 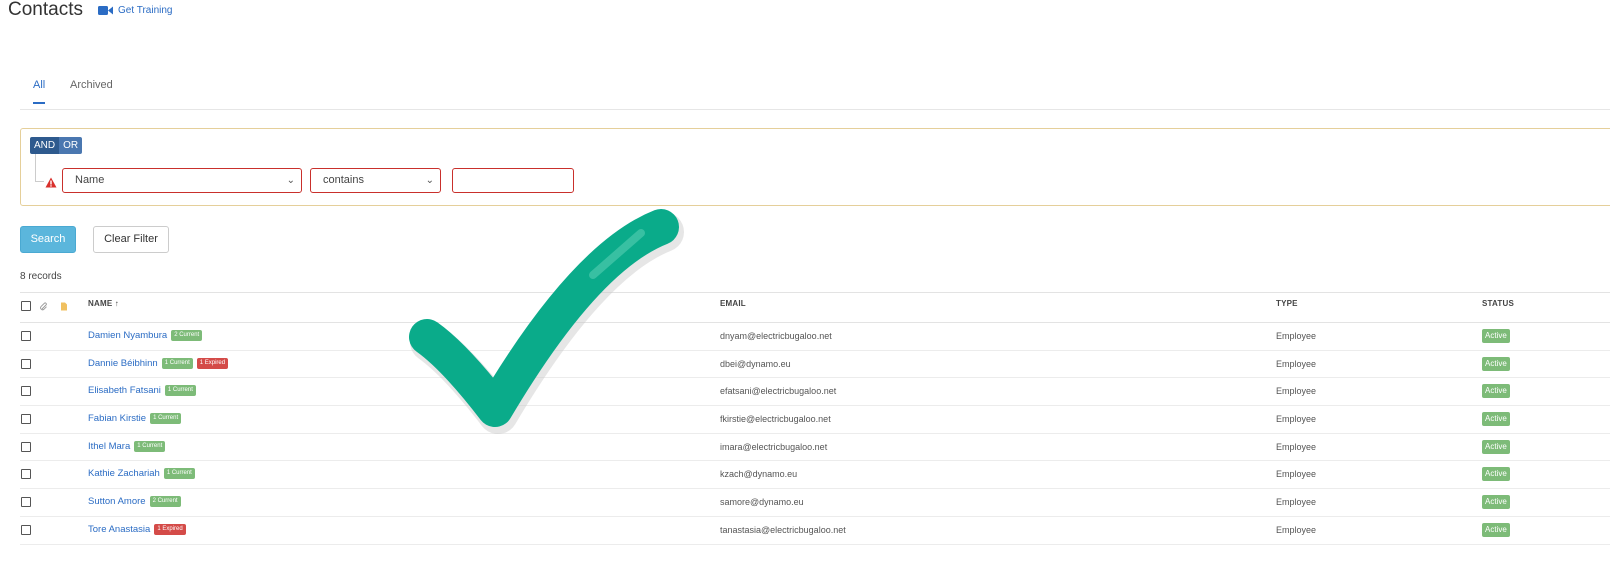 What do you see at coordinates (775, 419) in the screenshot?
I see `email-cell: fkirstie@electricbugaloo.net` at bounding box center [775, 419].